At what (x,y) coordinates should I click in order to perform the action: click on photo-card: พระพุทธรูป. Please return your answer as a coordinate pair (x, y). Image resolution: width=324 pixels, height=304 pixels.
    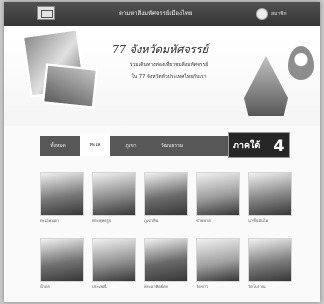
    Looking at the image, I should click on (114, 198).